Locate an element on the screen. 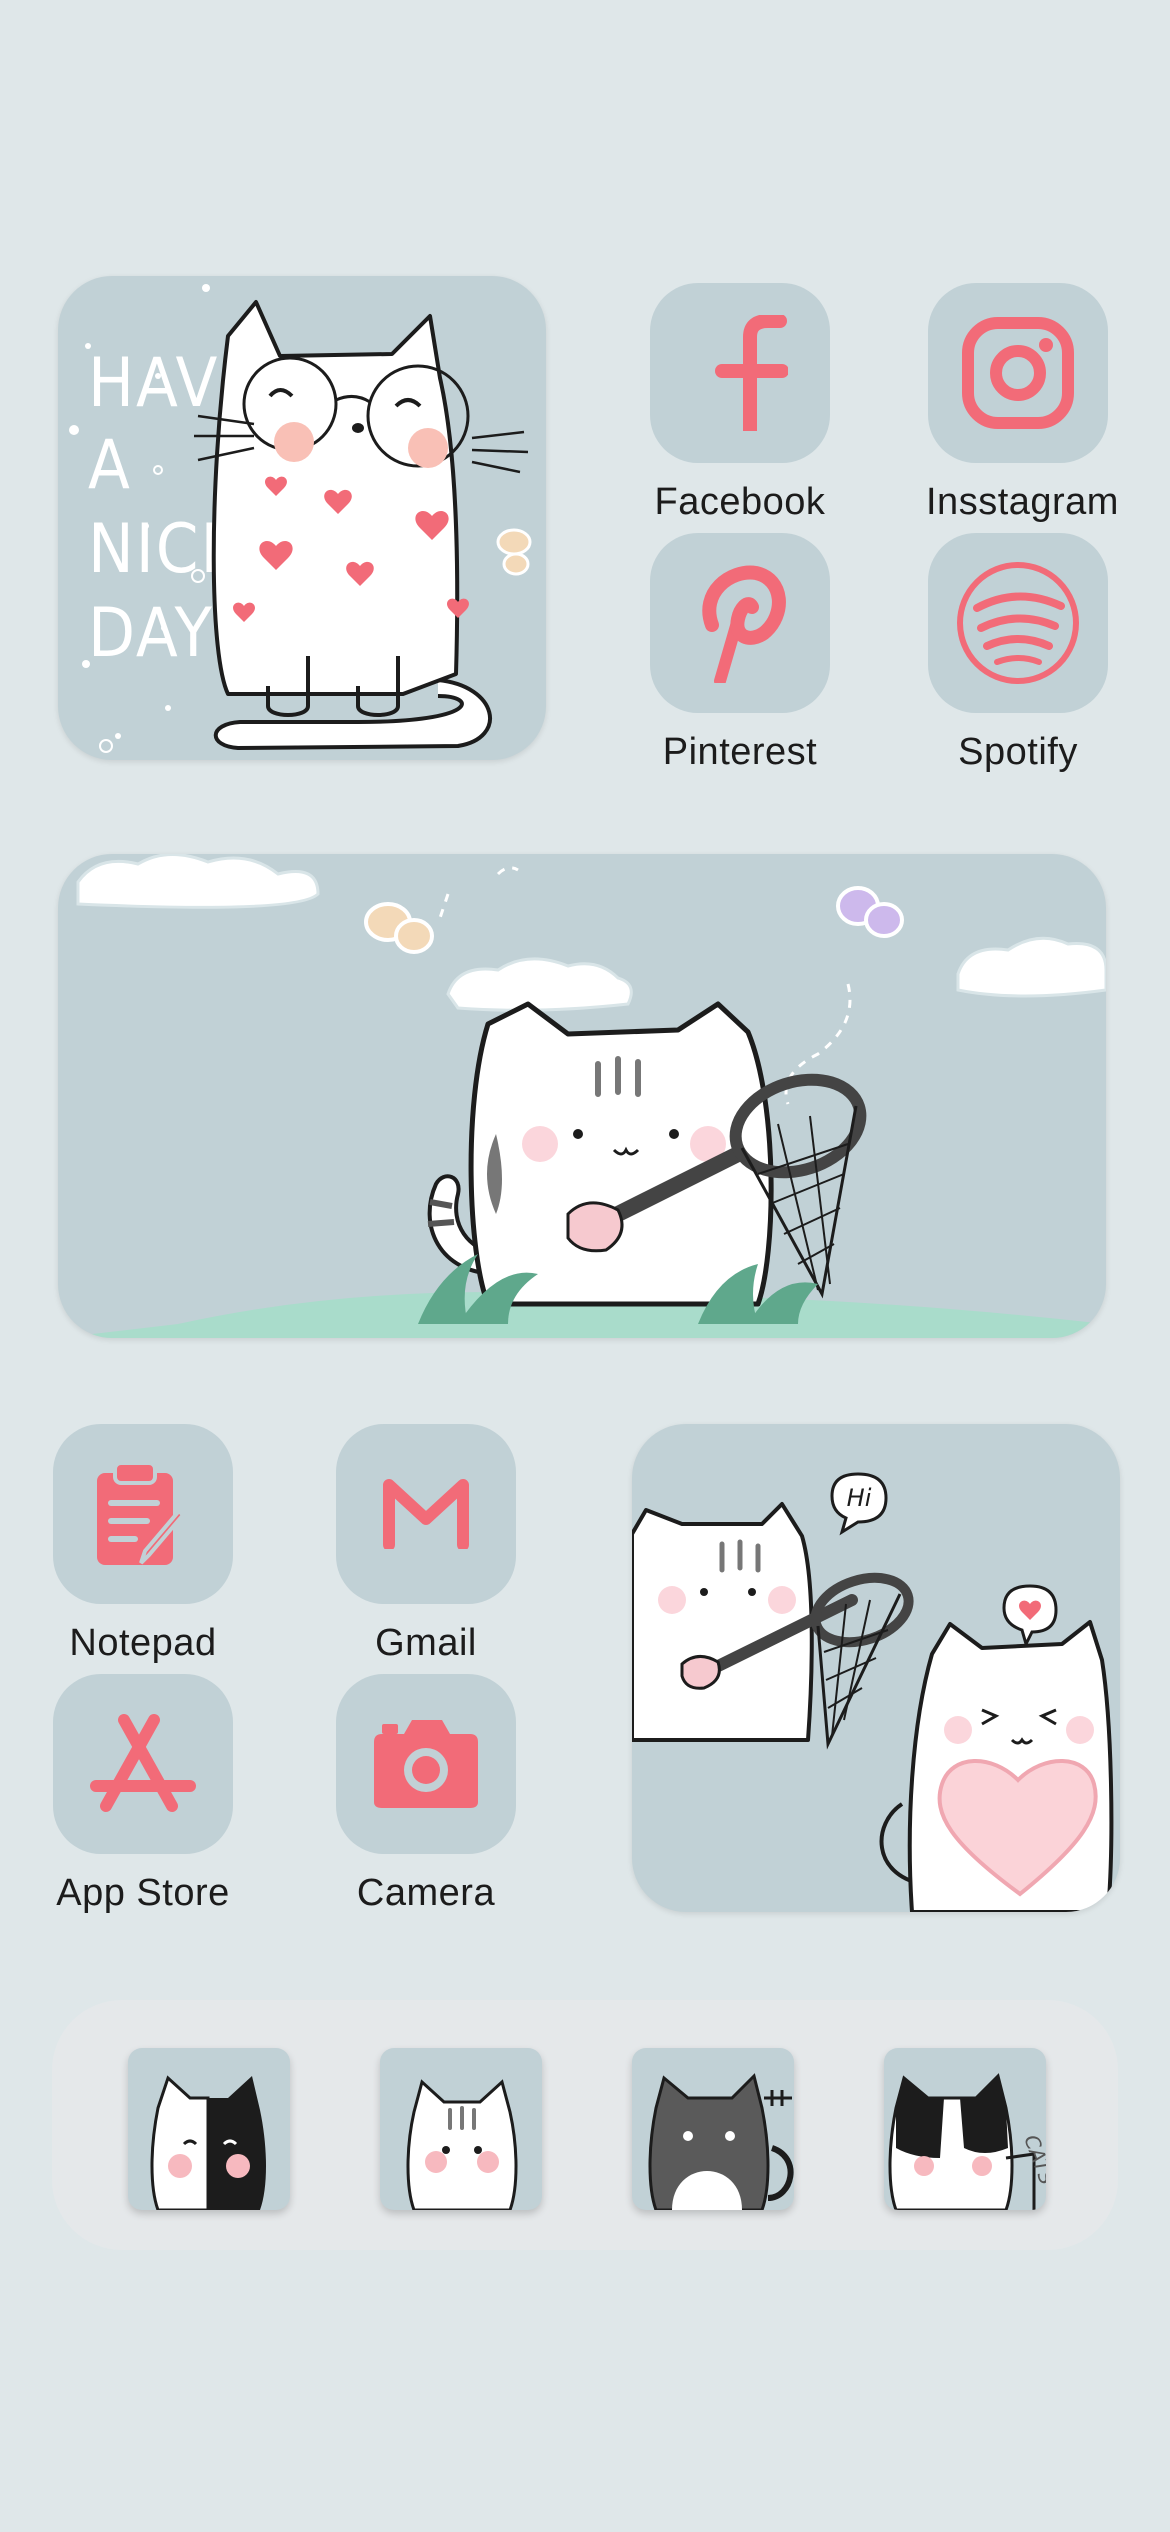  gmail-tile is located at coordinates (426, 1514).